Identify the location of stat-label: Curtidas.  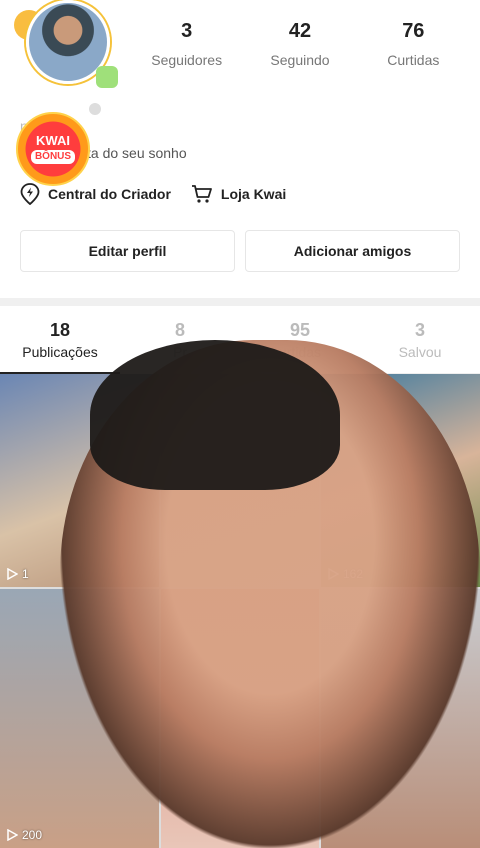
(413, 60).